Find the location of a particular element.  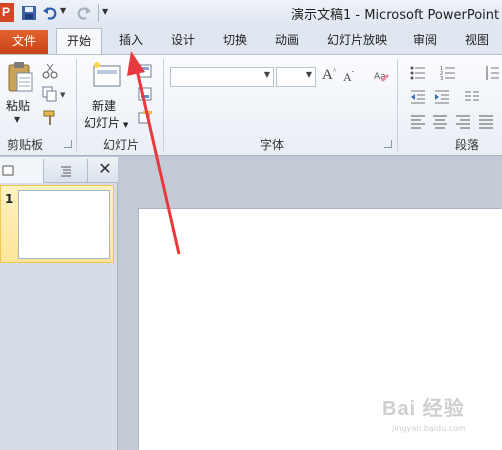

paste-icon is located at coordinates (20, 77).